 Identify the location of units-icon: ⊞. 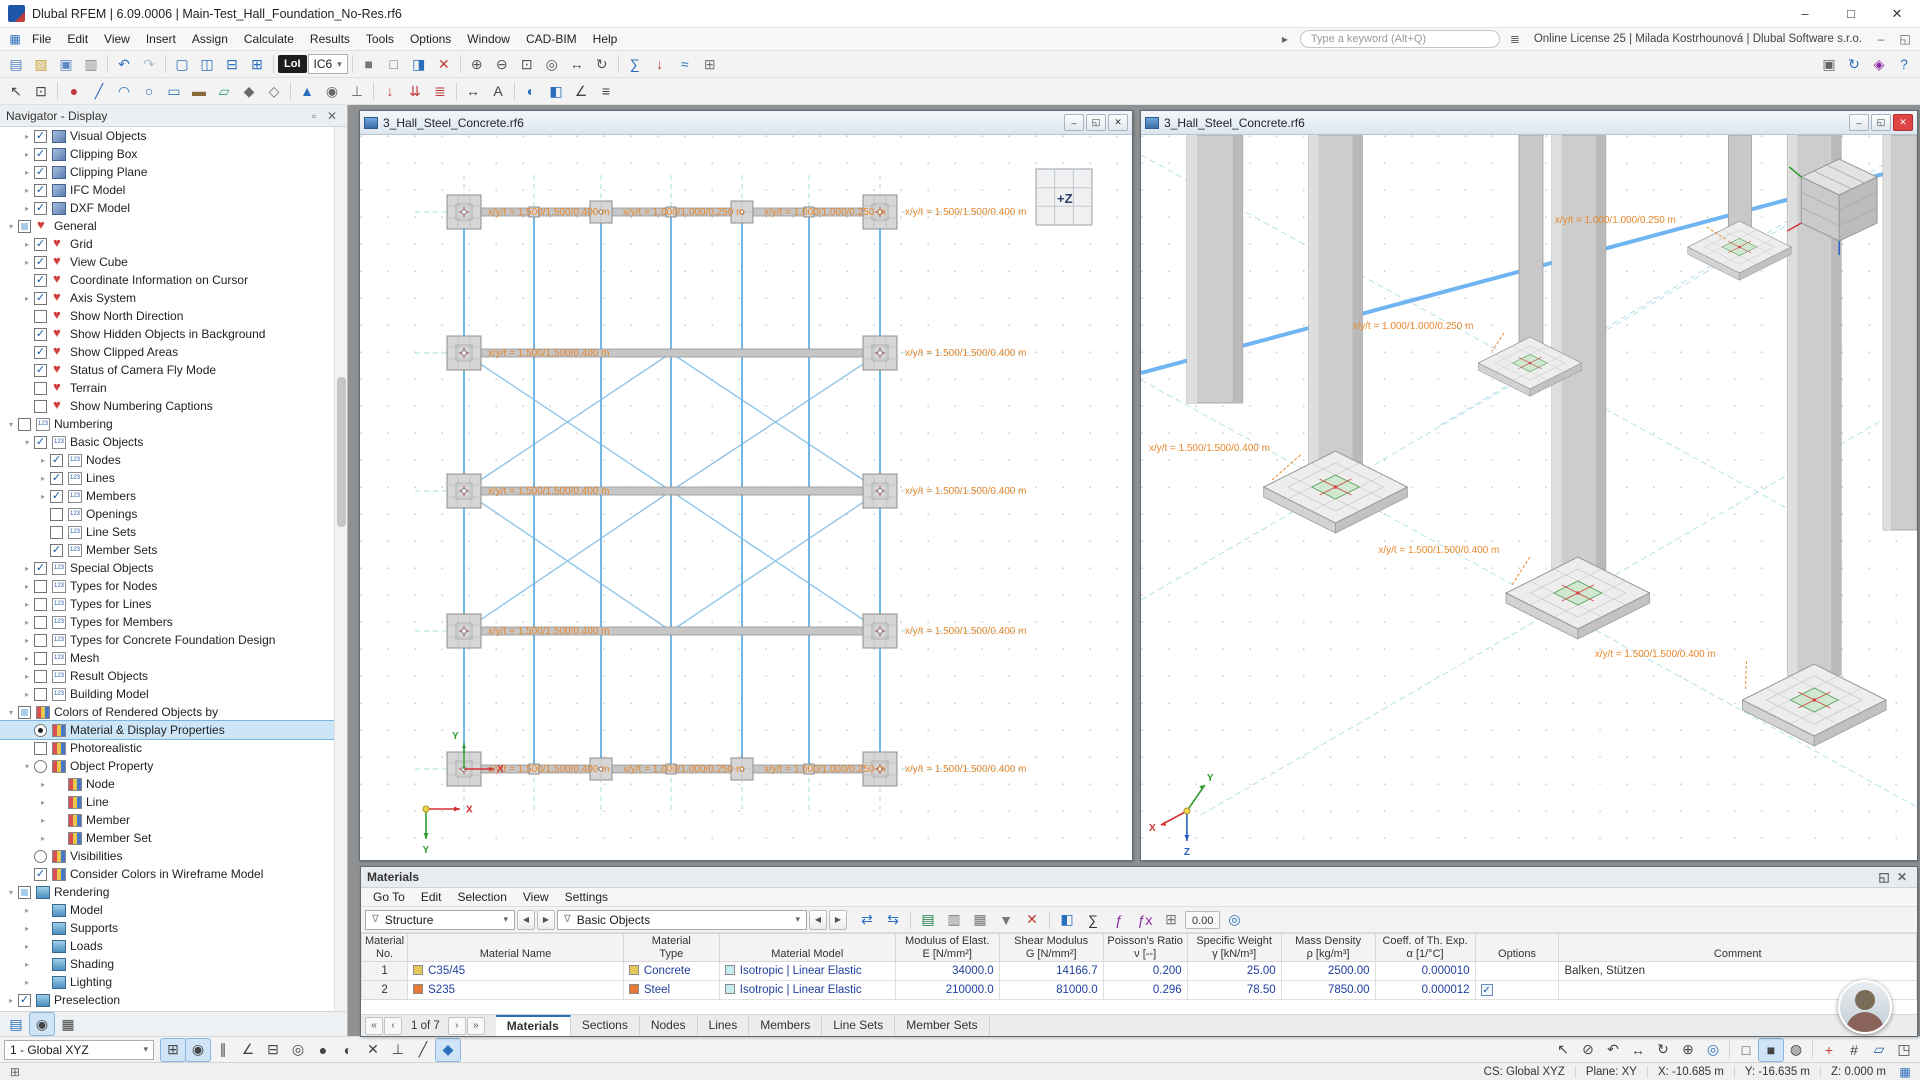
(1171, 920).